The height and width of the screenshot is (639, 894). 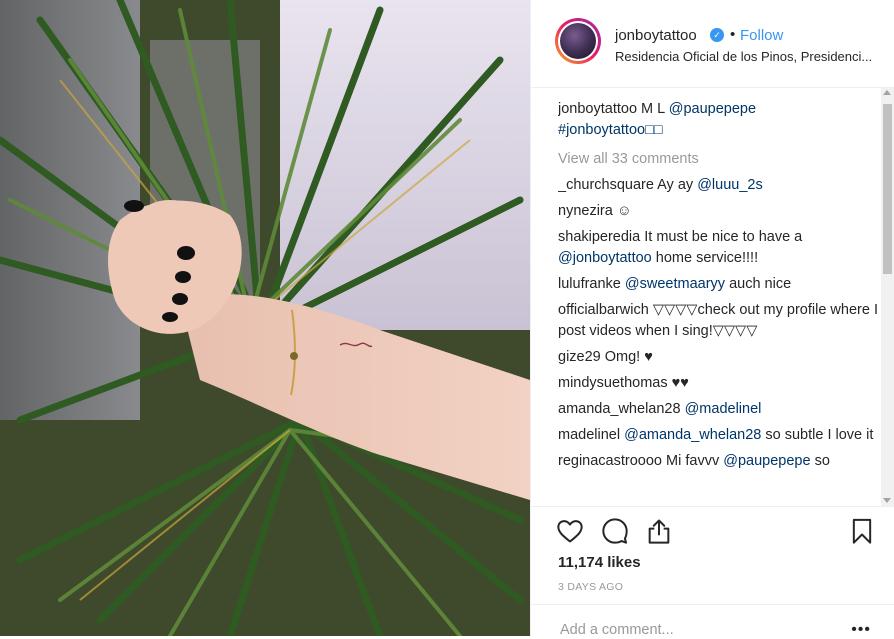 What do you see at coordinates (622, 211) in the screenshot?
I see `comment-text: ☺` at bounding box center [622, 211].